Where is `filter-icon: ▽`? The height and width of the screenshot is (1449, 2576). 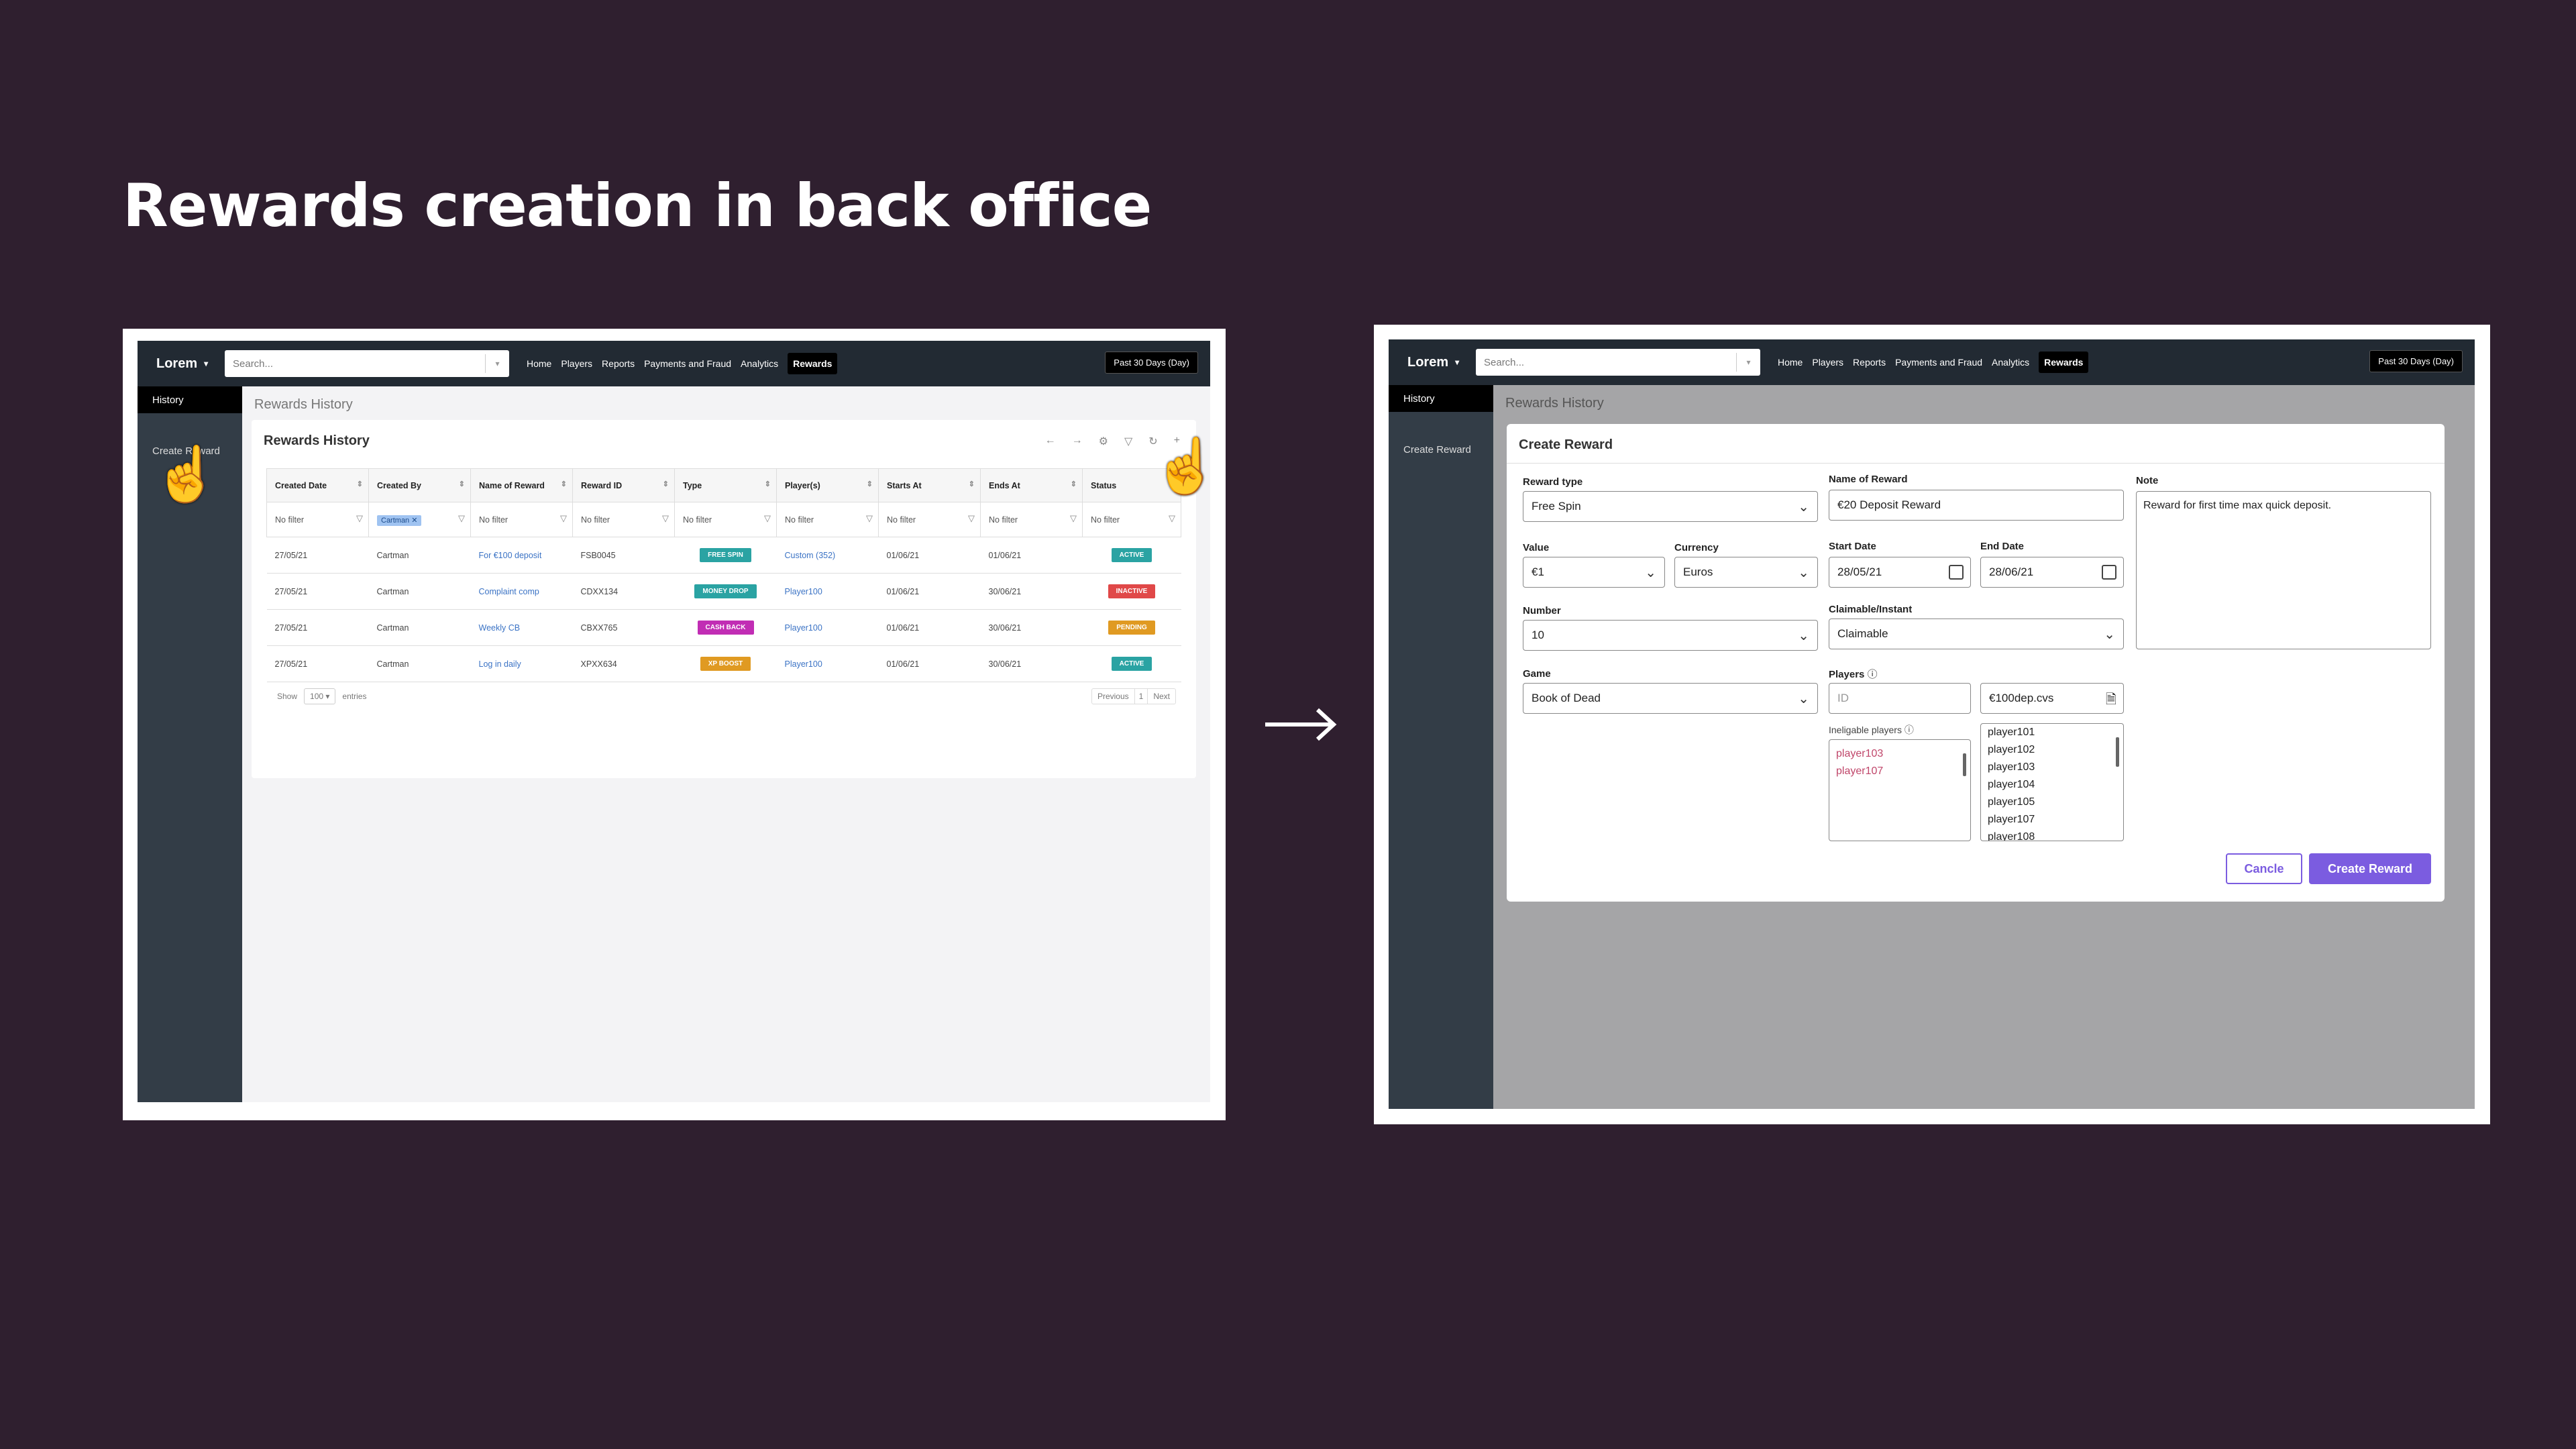 filter-icon: ▽ is located at coordinates (1128, 441).